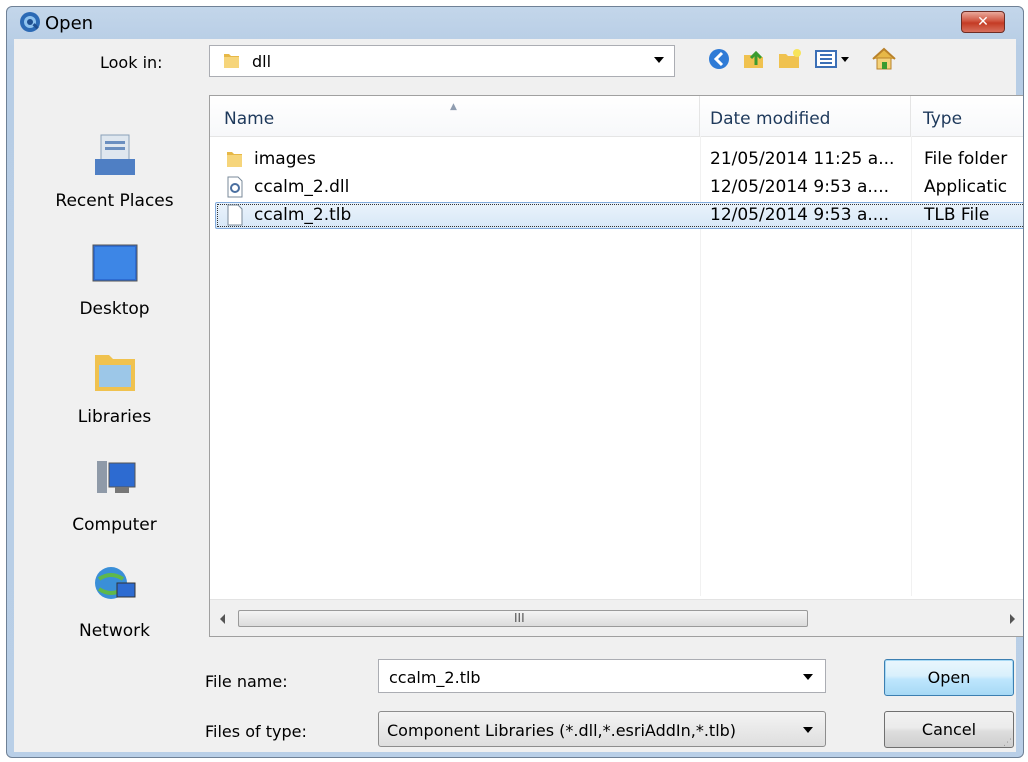 The image size is (1028, 762). I want to click on computer-icon, so click(115, 477).